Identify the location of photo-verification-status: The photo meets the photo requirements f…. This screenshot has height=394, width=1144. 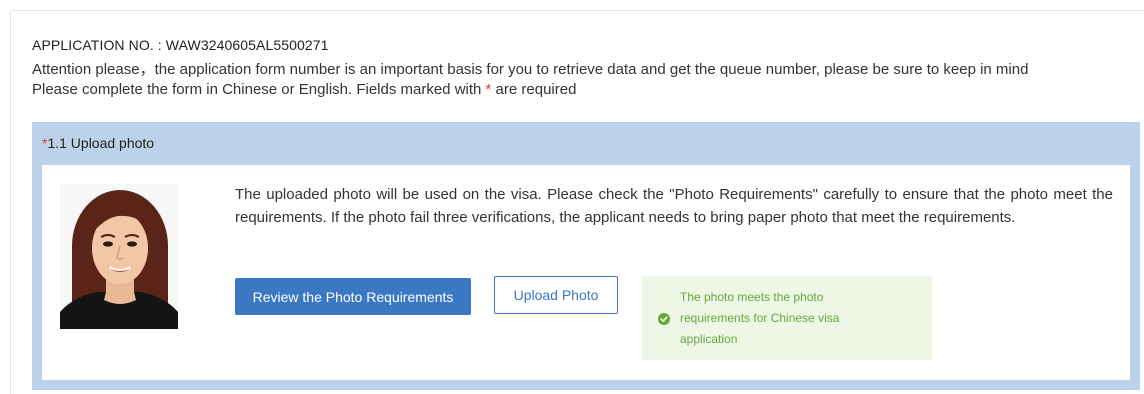
(787, 318).